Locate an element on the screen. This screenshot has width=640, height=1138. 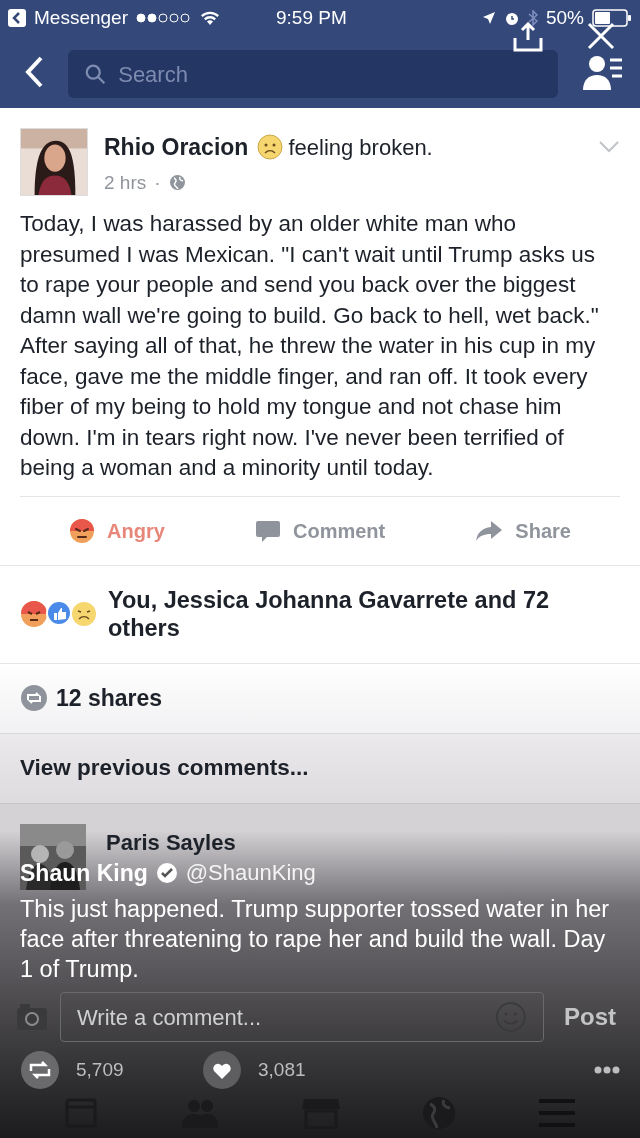
share-icon is located at coordinates (528, 37).